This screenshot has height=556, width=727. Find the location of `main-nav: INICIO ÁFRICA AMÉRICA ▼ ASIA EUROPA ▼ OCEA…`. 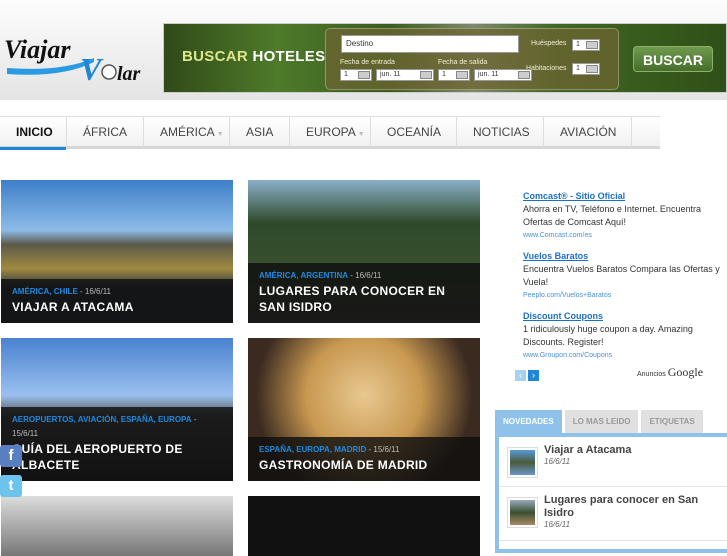

main-nav: INICIO ÁFRICA AMÉRICA ▼ ASIA EUROPA ▼ OCEA… is located at coordinates (330, 133).